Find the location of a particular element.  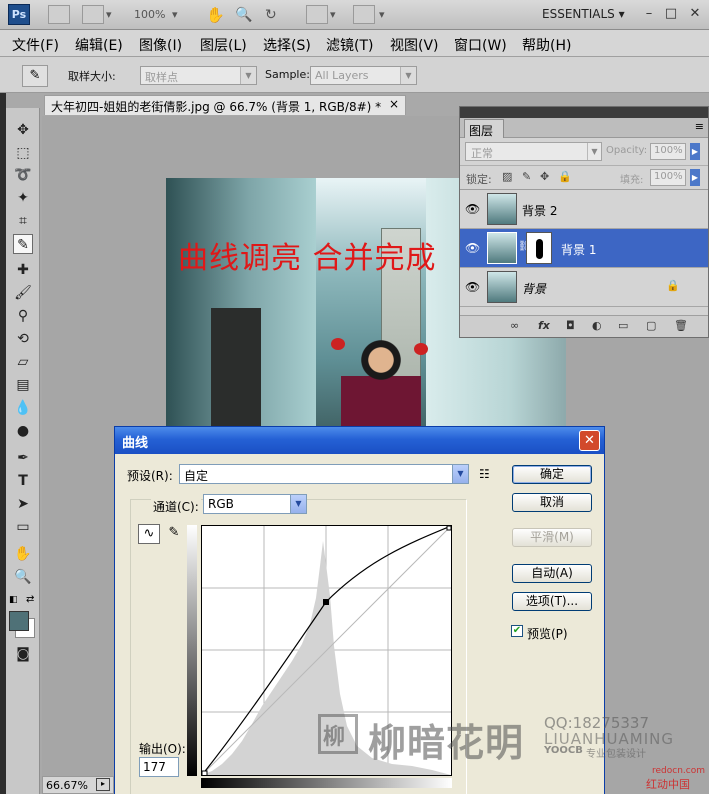

curve-point-white is located at coordinates (449, 528).